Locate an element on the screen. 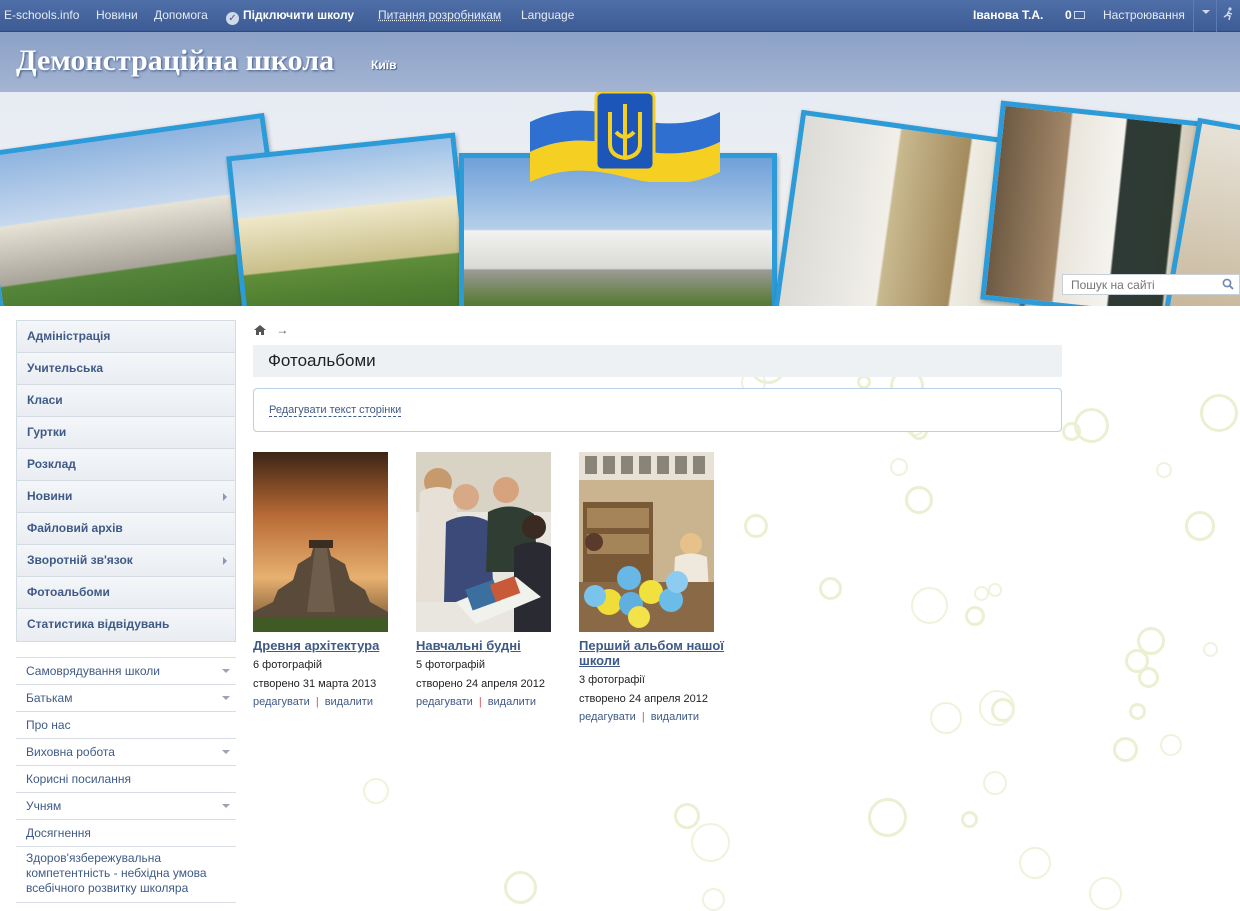  search-icon is located at coordinates (1228, 284).